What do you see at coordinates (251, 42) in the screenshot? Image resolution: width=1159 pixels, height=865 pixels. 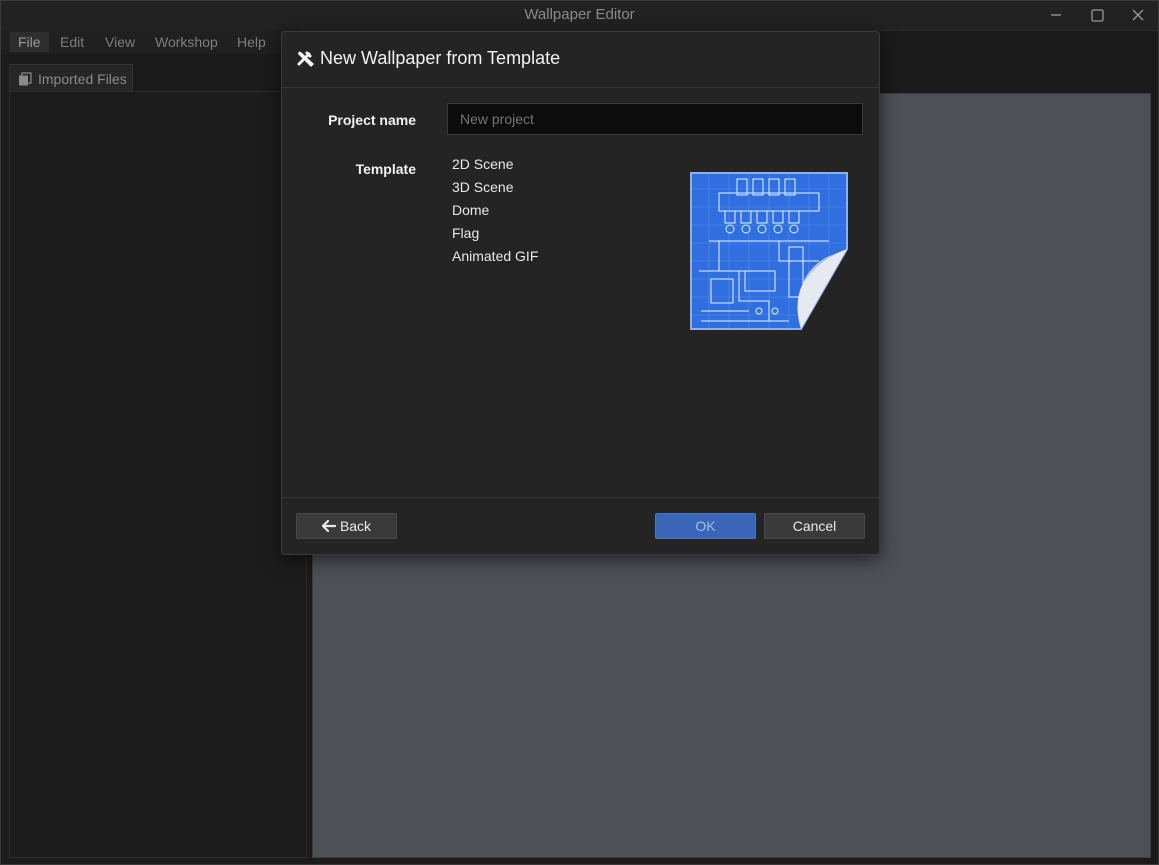 I see `menu-help: Help` at bounding box center [251, 42].